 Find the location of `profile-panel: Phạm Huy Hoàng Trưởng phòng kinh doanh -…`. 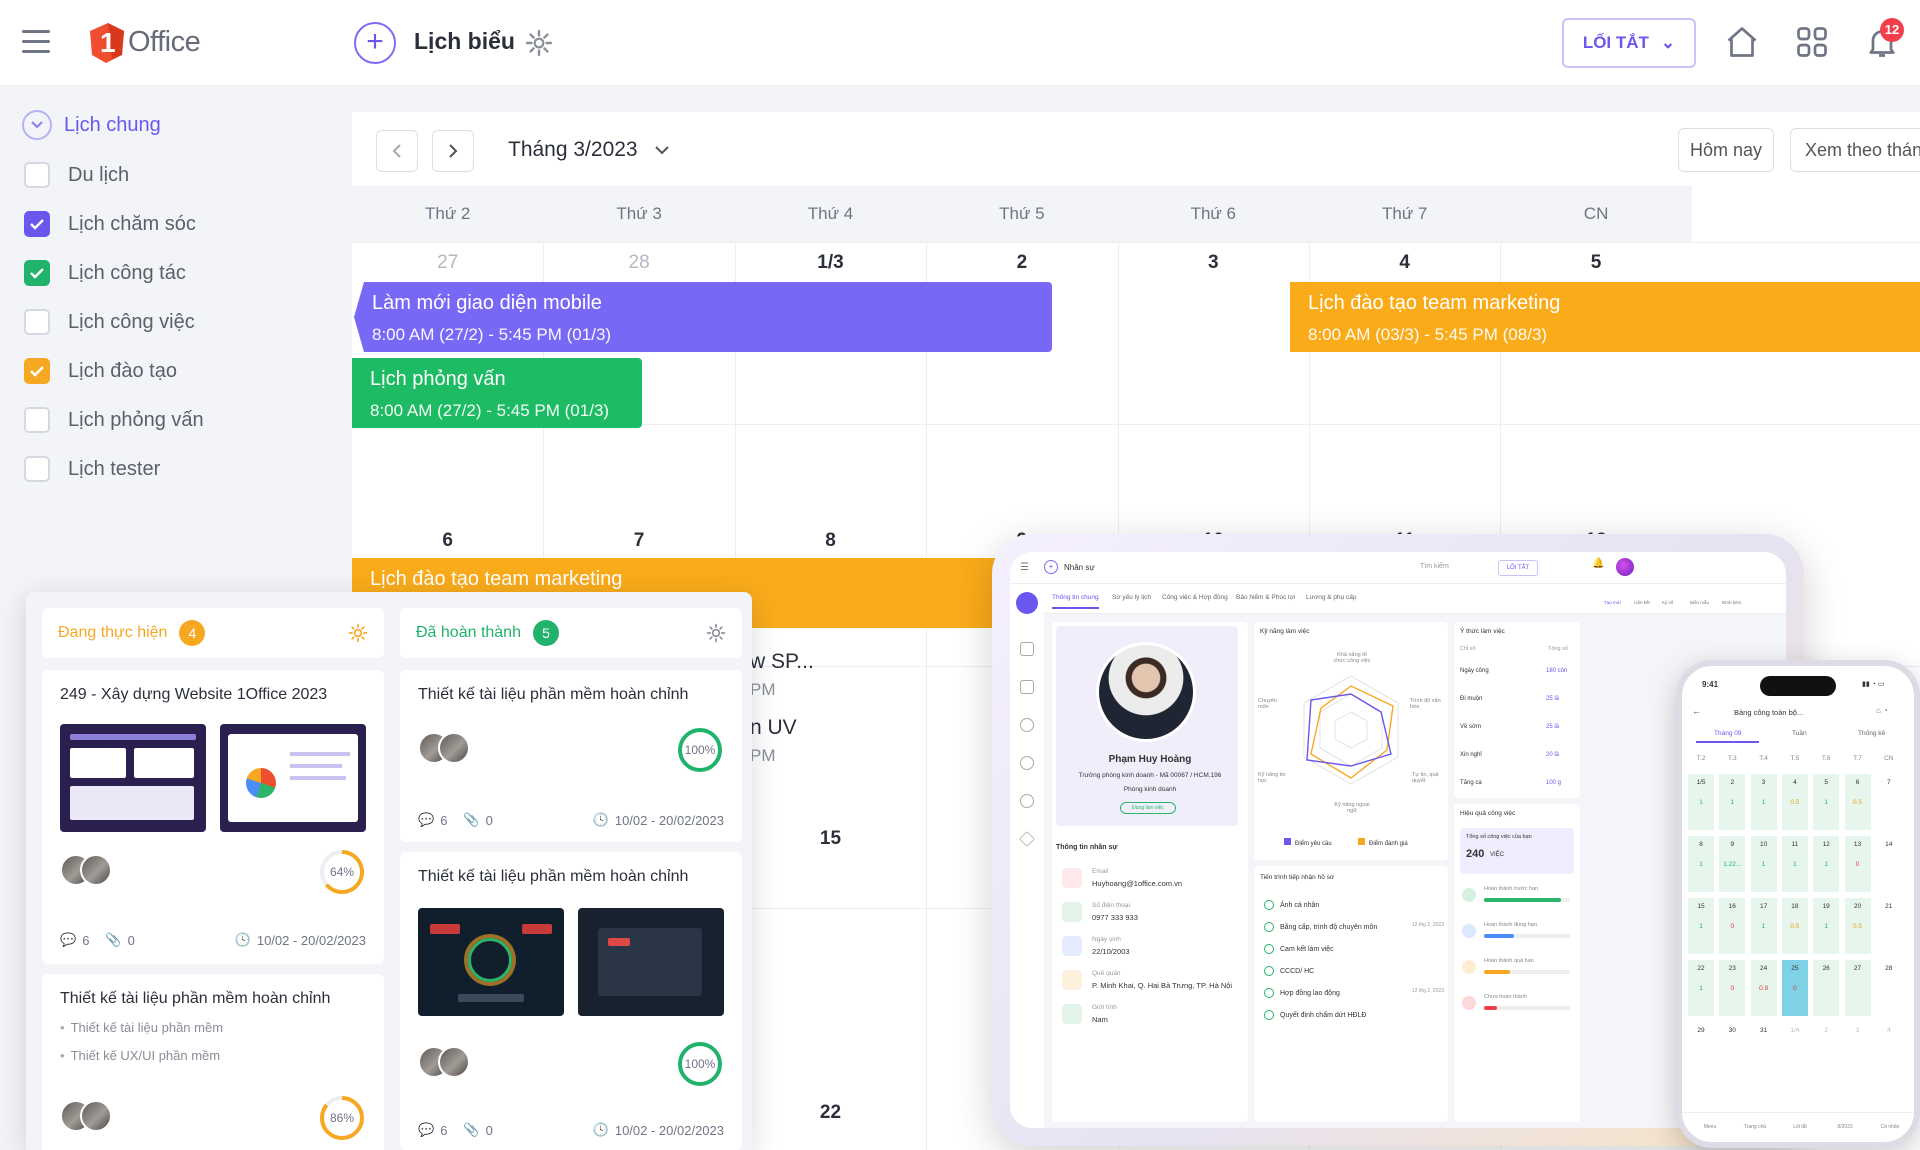

profile-panel: Phạm Huy Hoàng Trưởng phòng kinh doanh -… is located at coordinates (1150, 872).